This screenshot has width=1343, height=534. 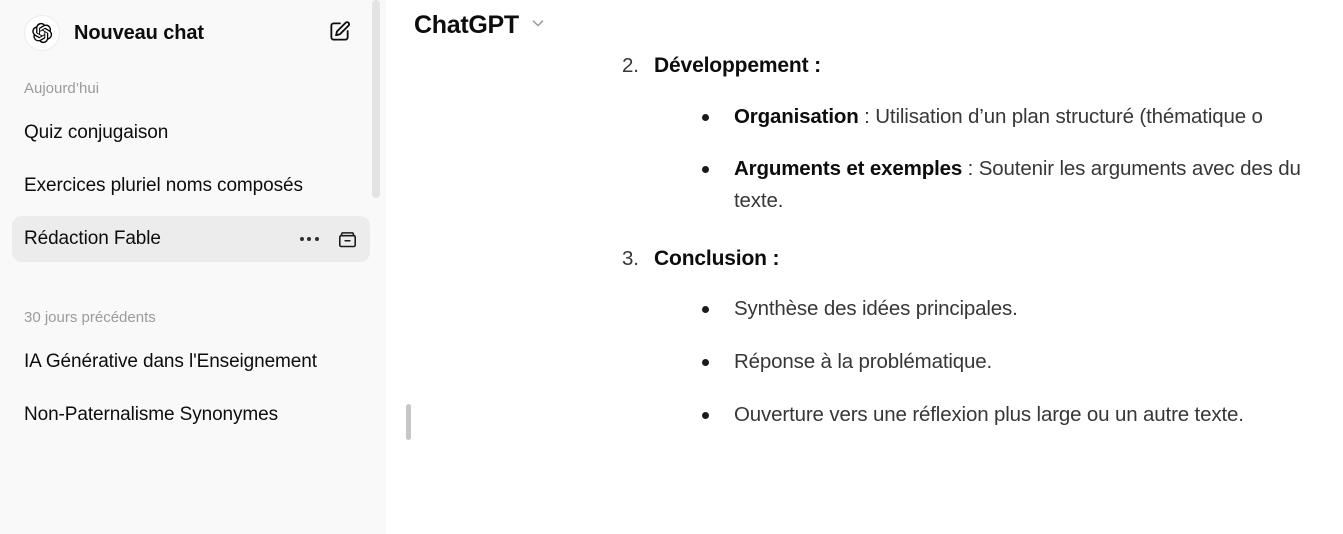 I want to click on bullet-text: Réponse à la problématique., so click(x=863, y=362).